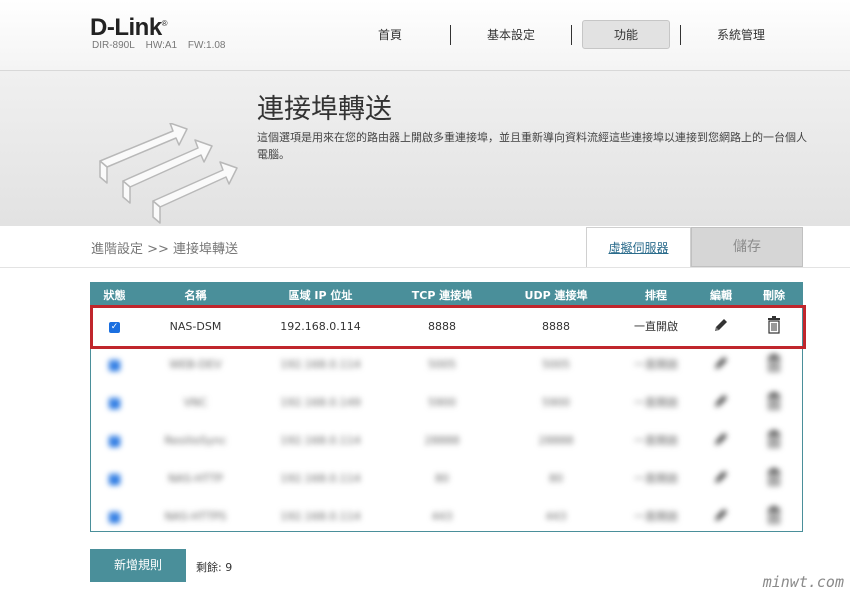  Describe the element at coordinates (129, 27) in the screenshot. I see `dlink-logo: D-Link®` at that location.